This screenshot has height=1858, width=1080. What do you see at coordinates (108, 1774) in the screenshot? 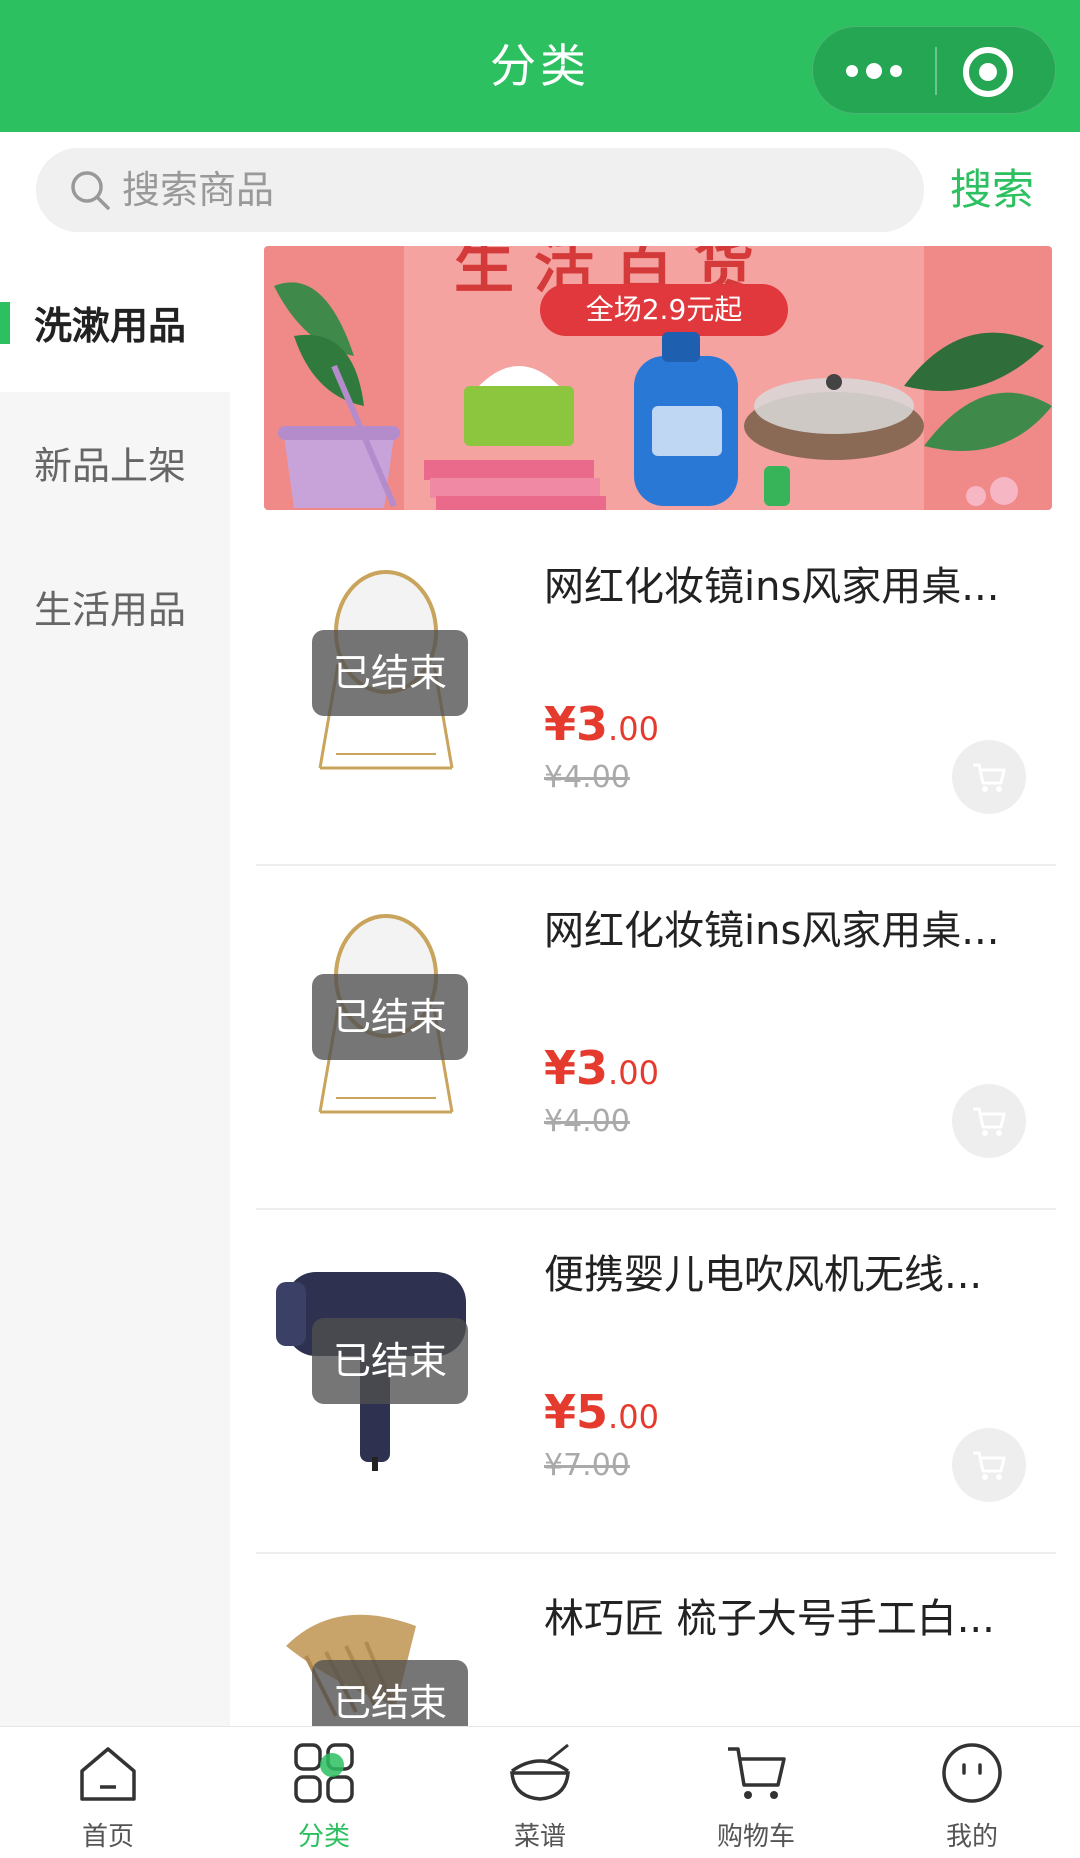
I see `home-icon` at bounding box center [108, 1774].